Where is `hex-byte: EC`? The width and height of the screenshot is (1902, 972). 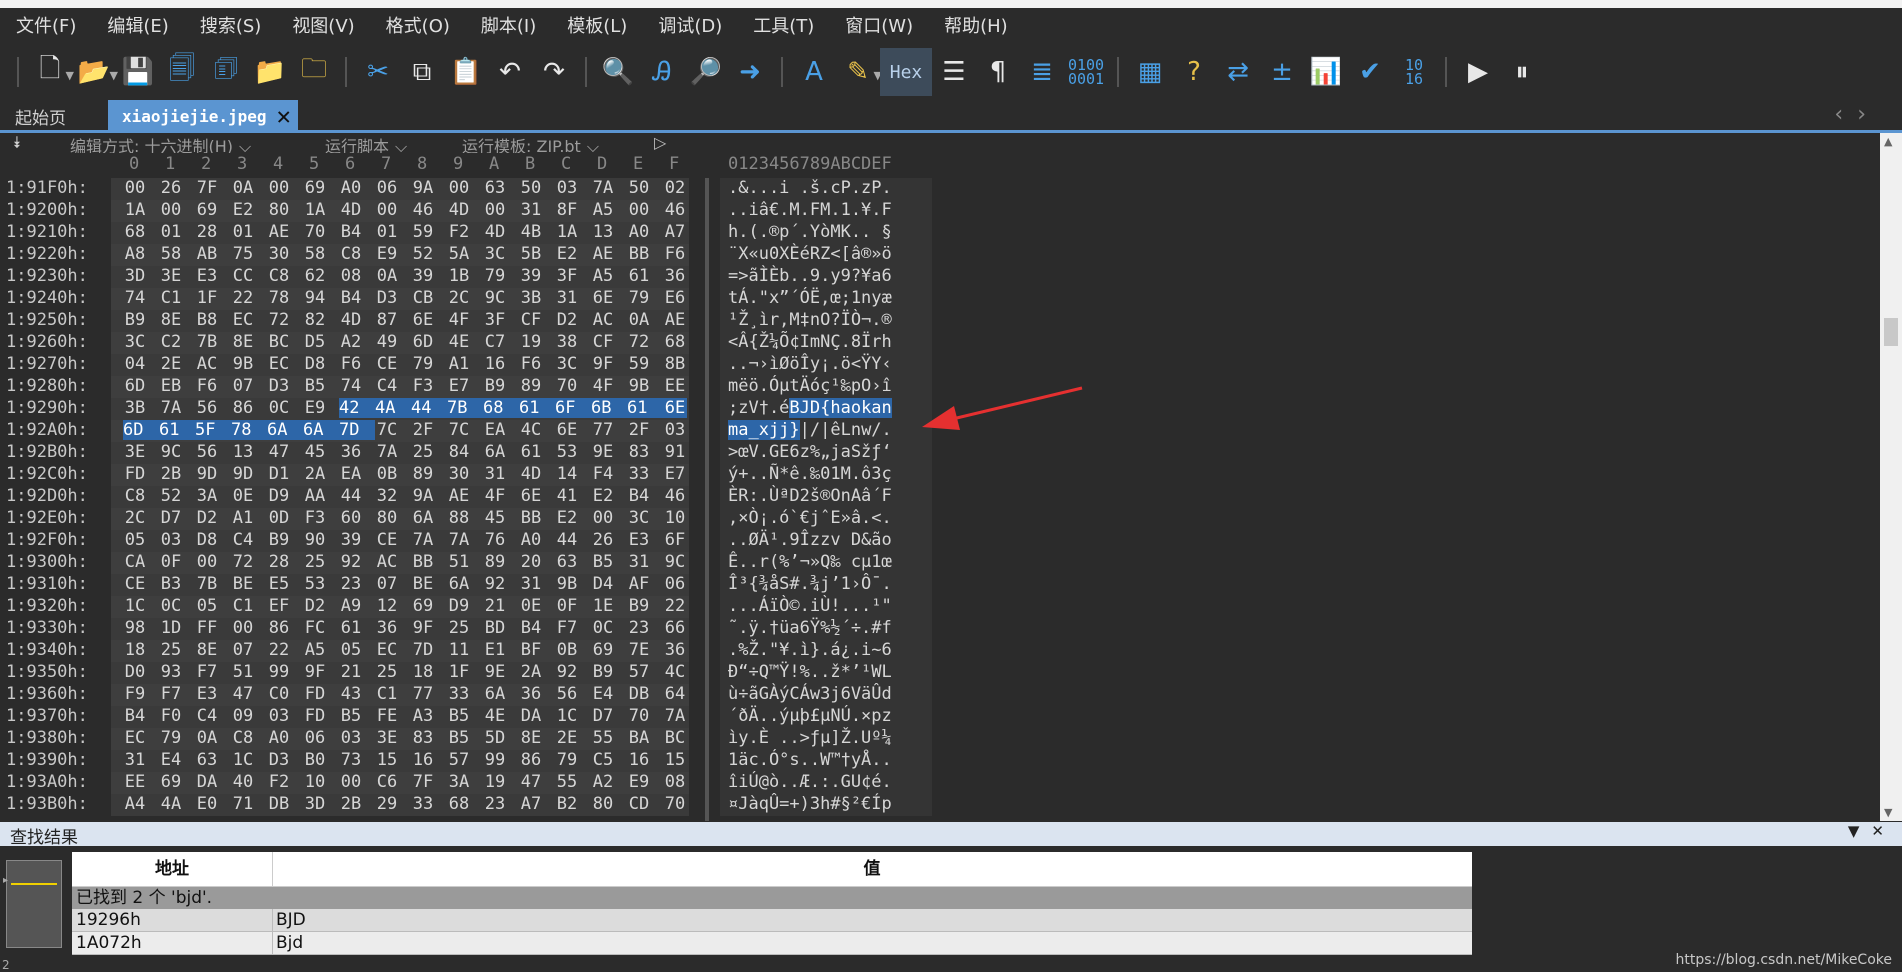 hex-byte: EC is located at coordinates (387, 650).